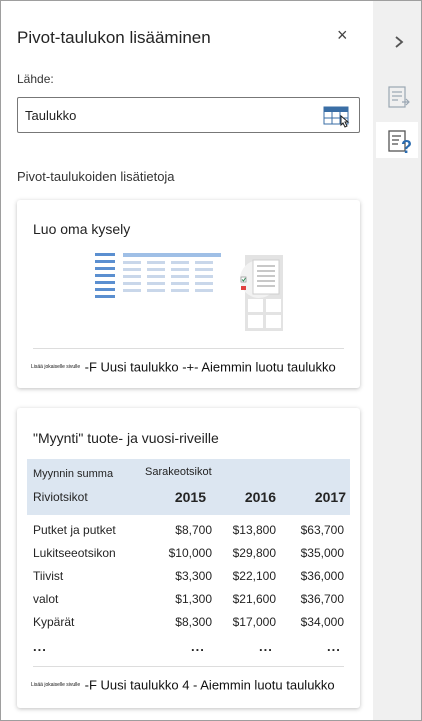 This screenshot has height=721, width=422. What do you see at coordinates (338, 118) in the screenshot?
I see `select-range-icon` at bounding box center [338, 118].